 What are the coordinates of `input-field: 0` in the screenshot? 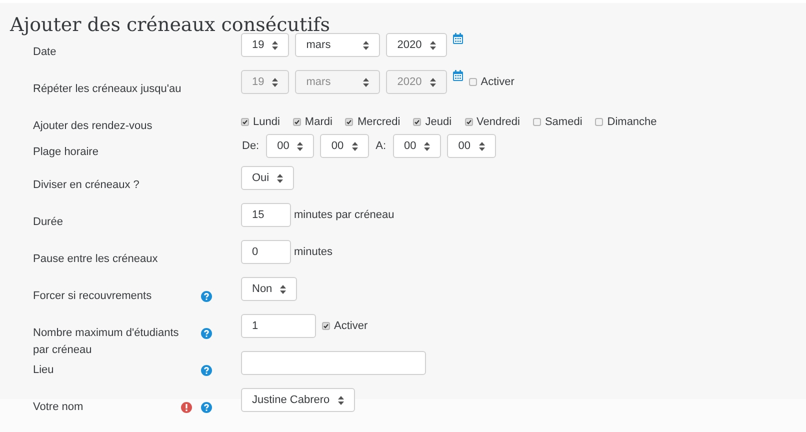 It's located at (266, 252).